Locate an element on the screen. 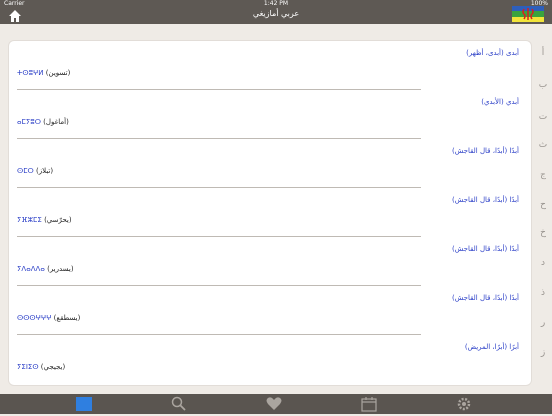  tab-bar is located at coordinates (276, 404).